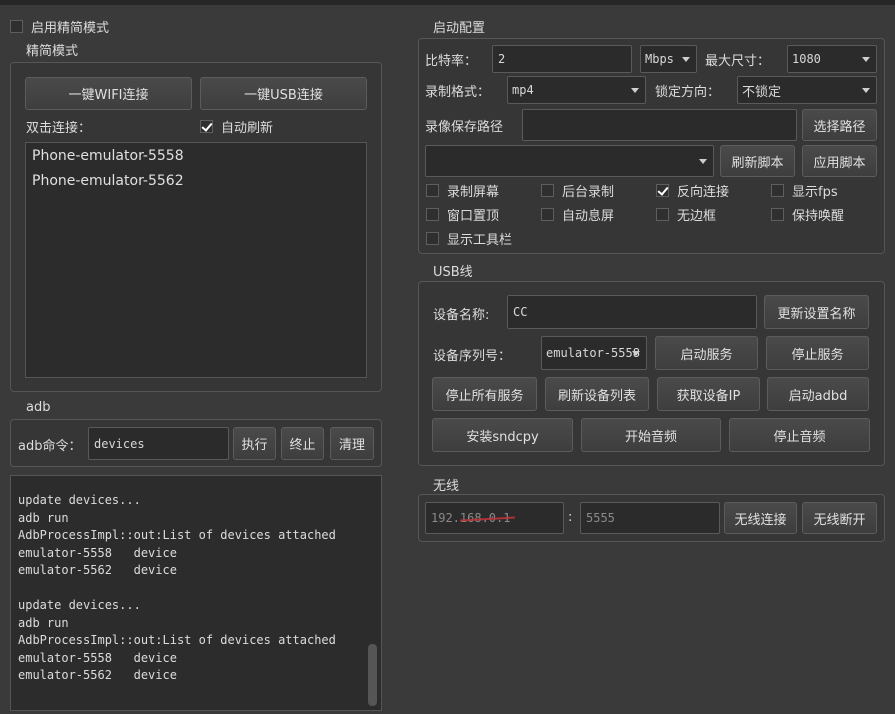  Describe the element at coordinates (738, 61) in the screenshot. I see `max-size-label: 最大尺寸：` at that location.